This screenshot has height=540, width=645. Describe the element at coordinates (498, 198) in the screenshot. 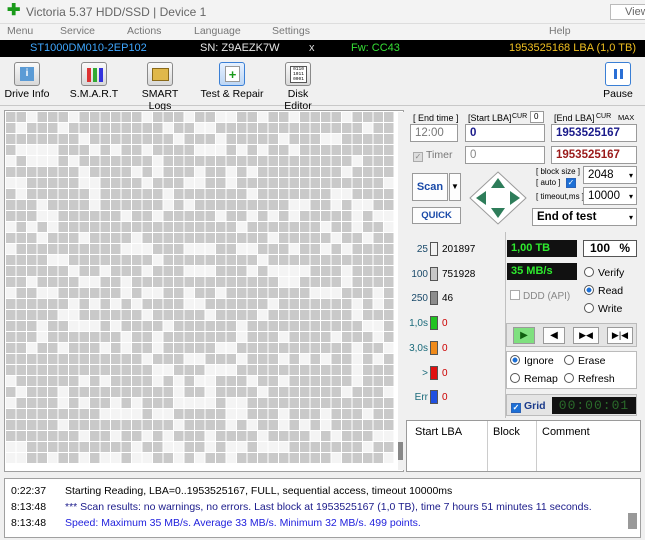

I see `navigation-arrows` at that location.